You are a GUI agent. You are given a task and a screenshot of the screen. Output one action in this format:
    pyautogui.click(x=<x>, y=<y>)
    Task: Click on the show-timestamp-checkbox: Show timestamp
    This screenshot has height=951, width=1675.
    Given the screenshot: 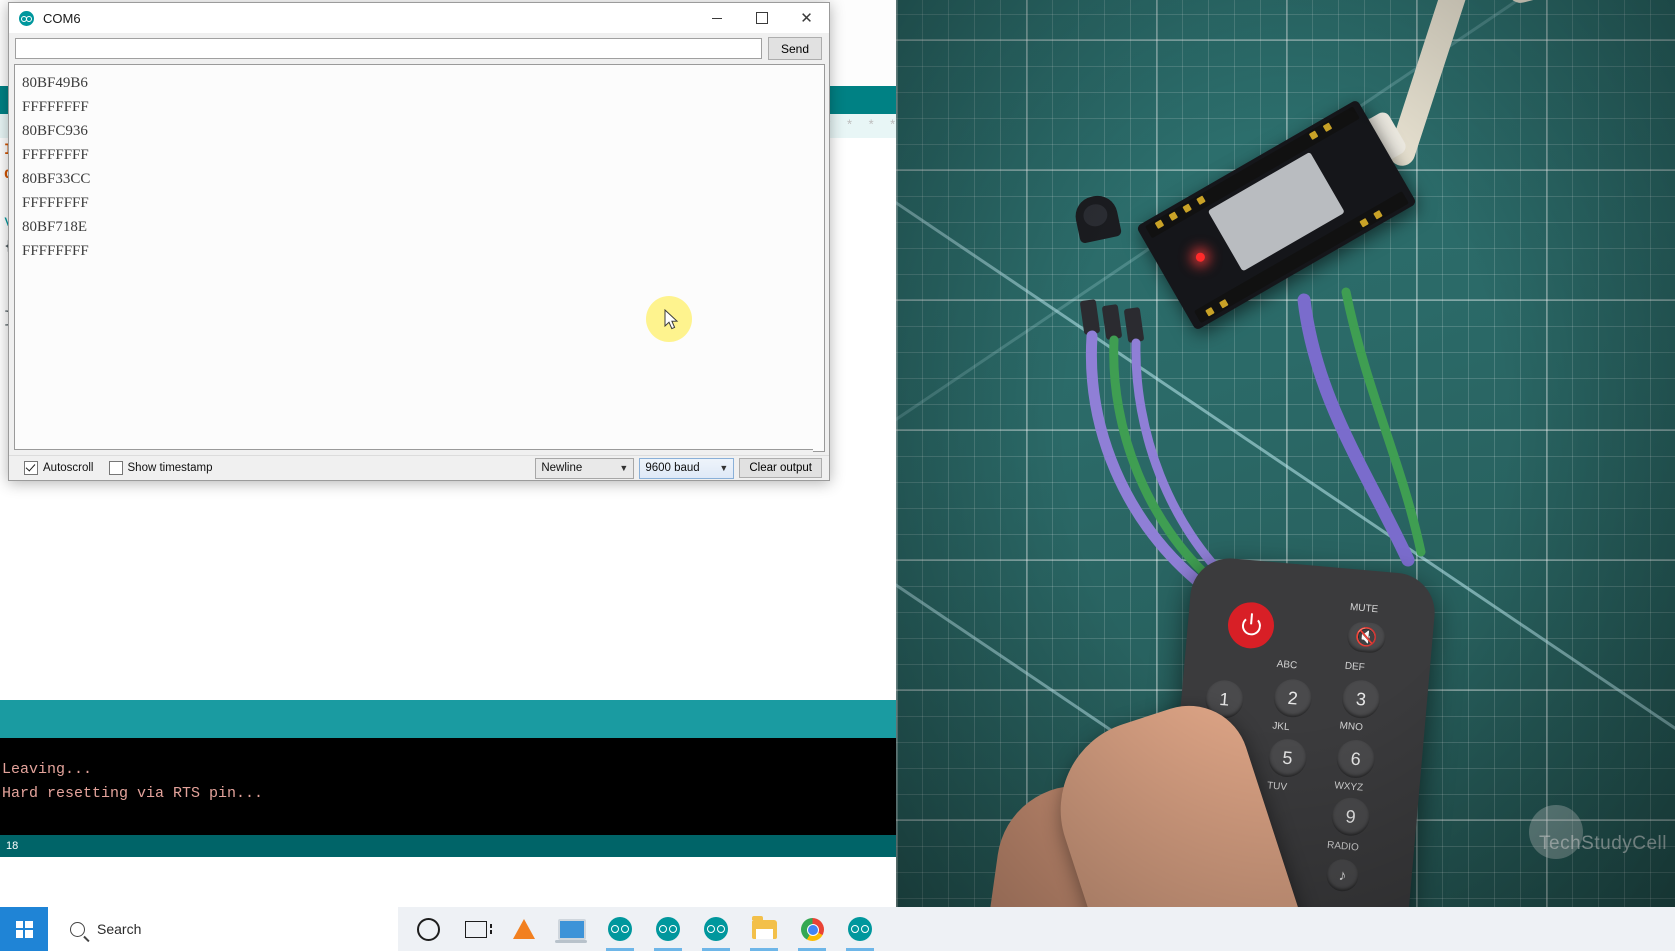 What is the action you would take?
    pyautogui.click(x=158, y=468)
    